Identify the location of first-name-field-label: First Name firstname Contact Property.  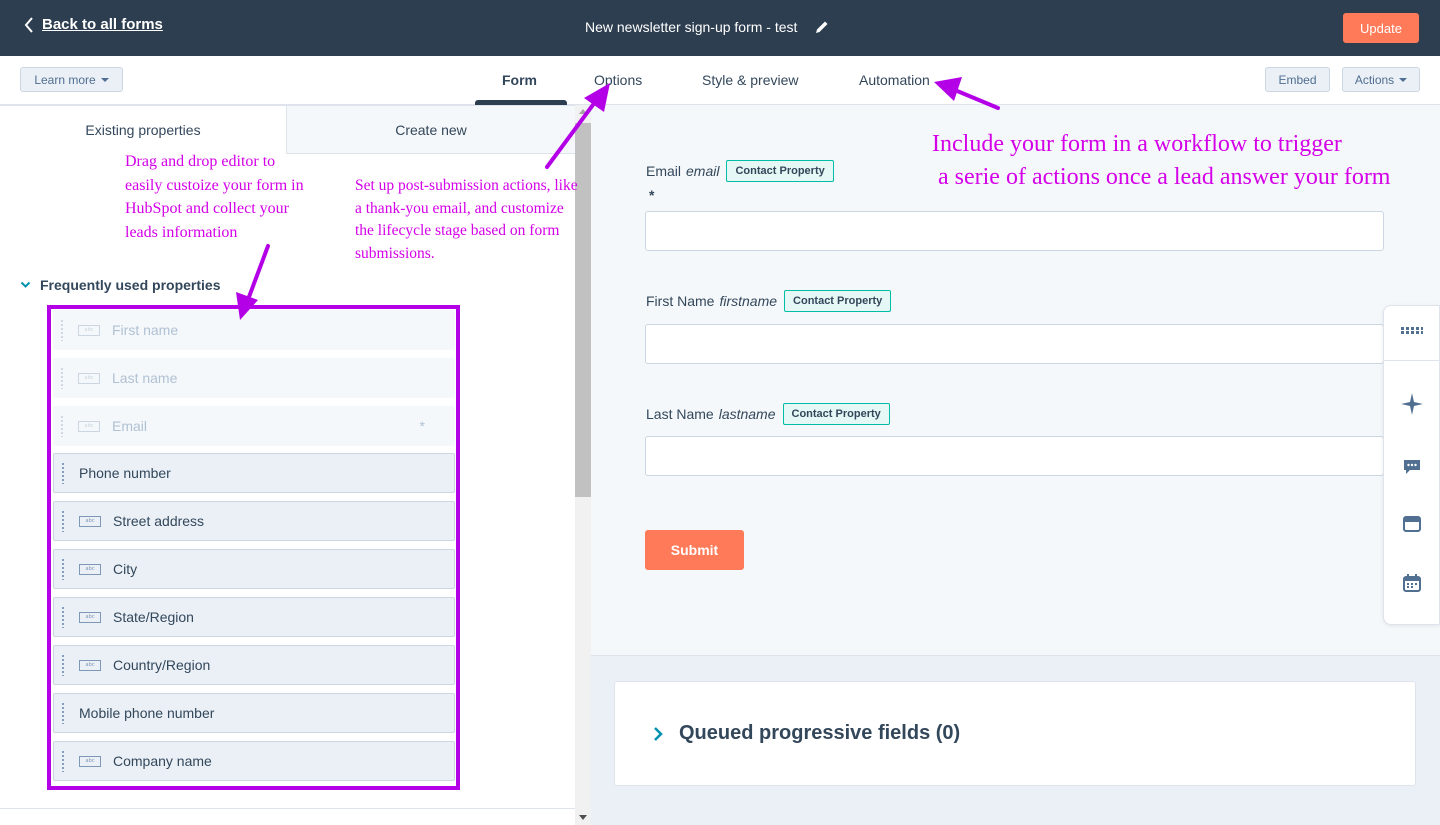
(769, 301).